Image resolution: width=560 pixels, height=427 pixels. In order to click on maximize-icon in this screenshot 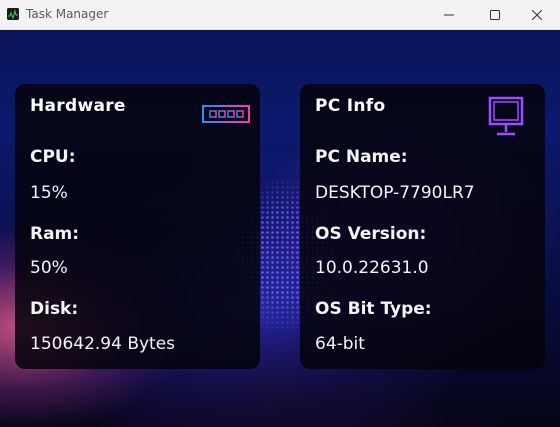, I will do `click(495, 15)`.